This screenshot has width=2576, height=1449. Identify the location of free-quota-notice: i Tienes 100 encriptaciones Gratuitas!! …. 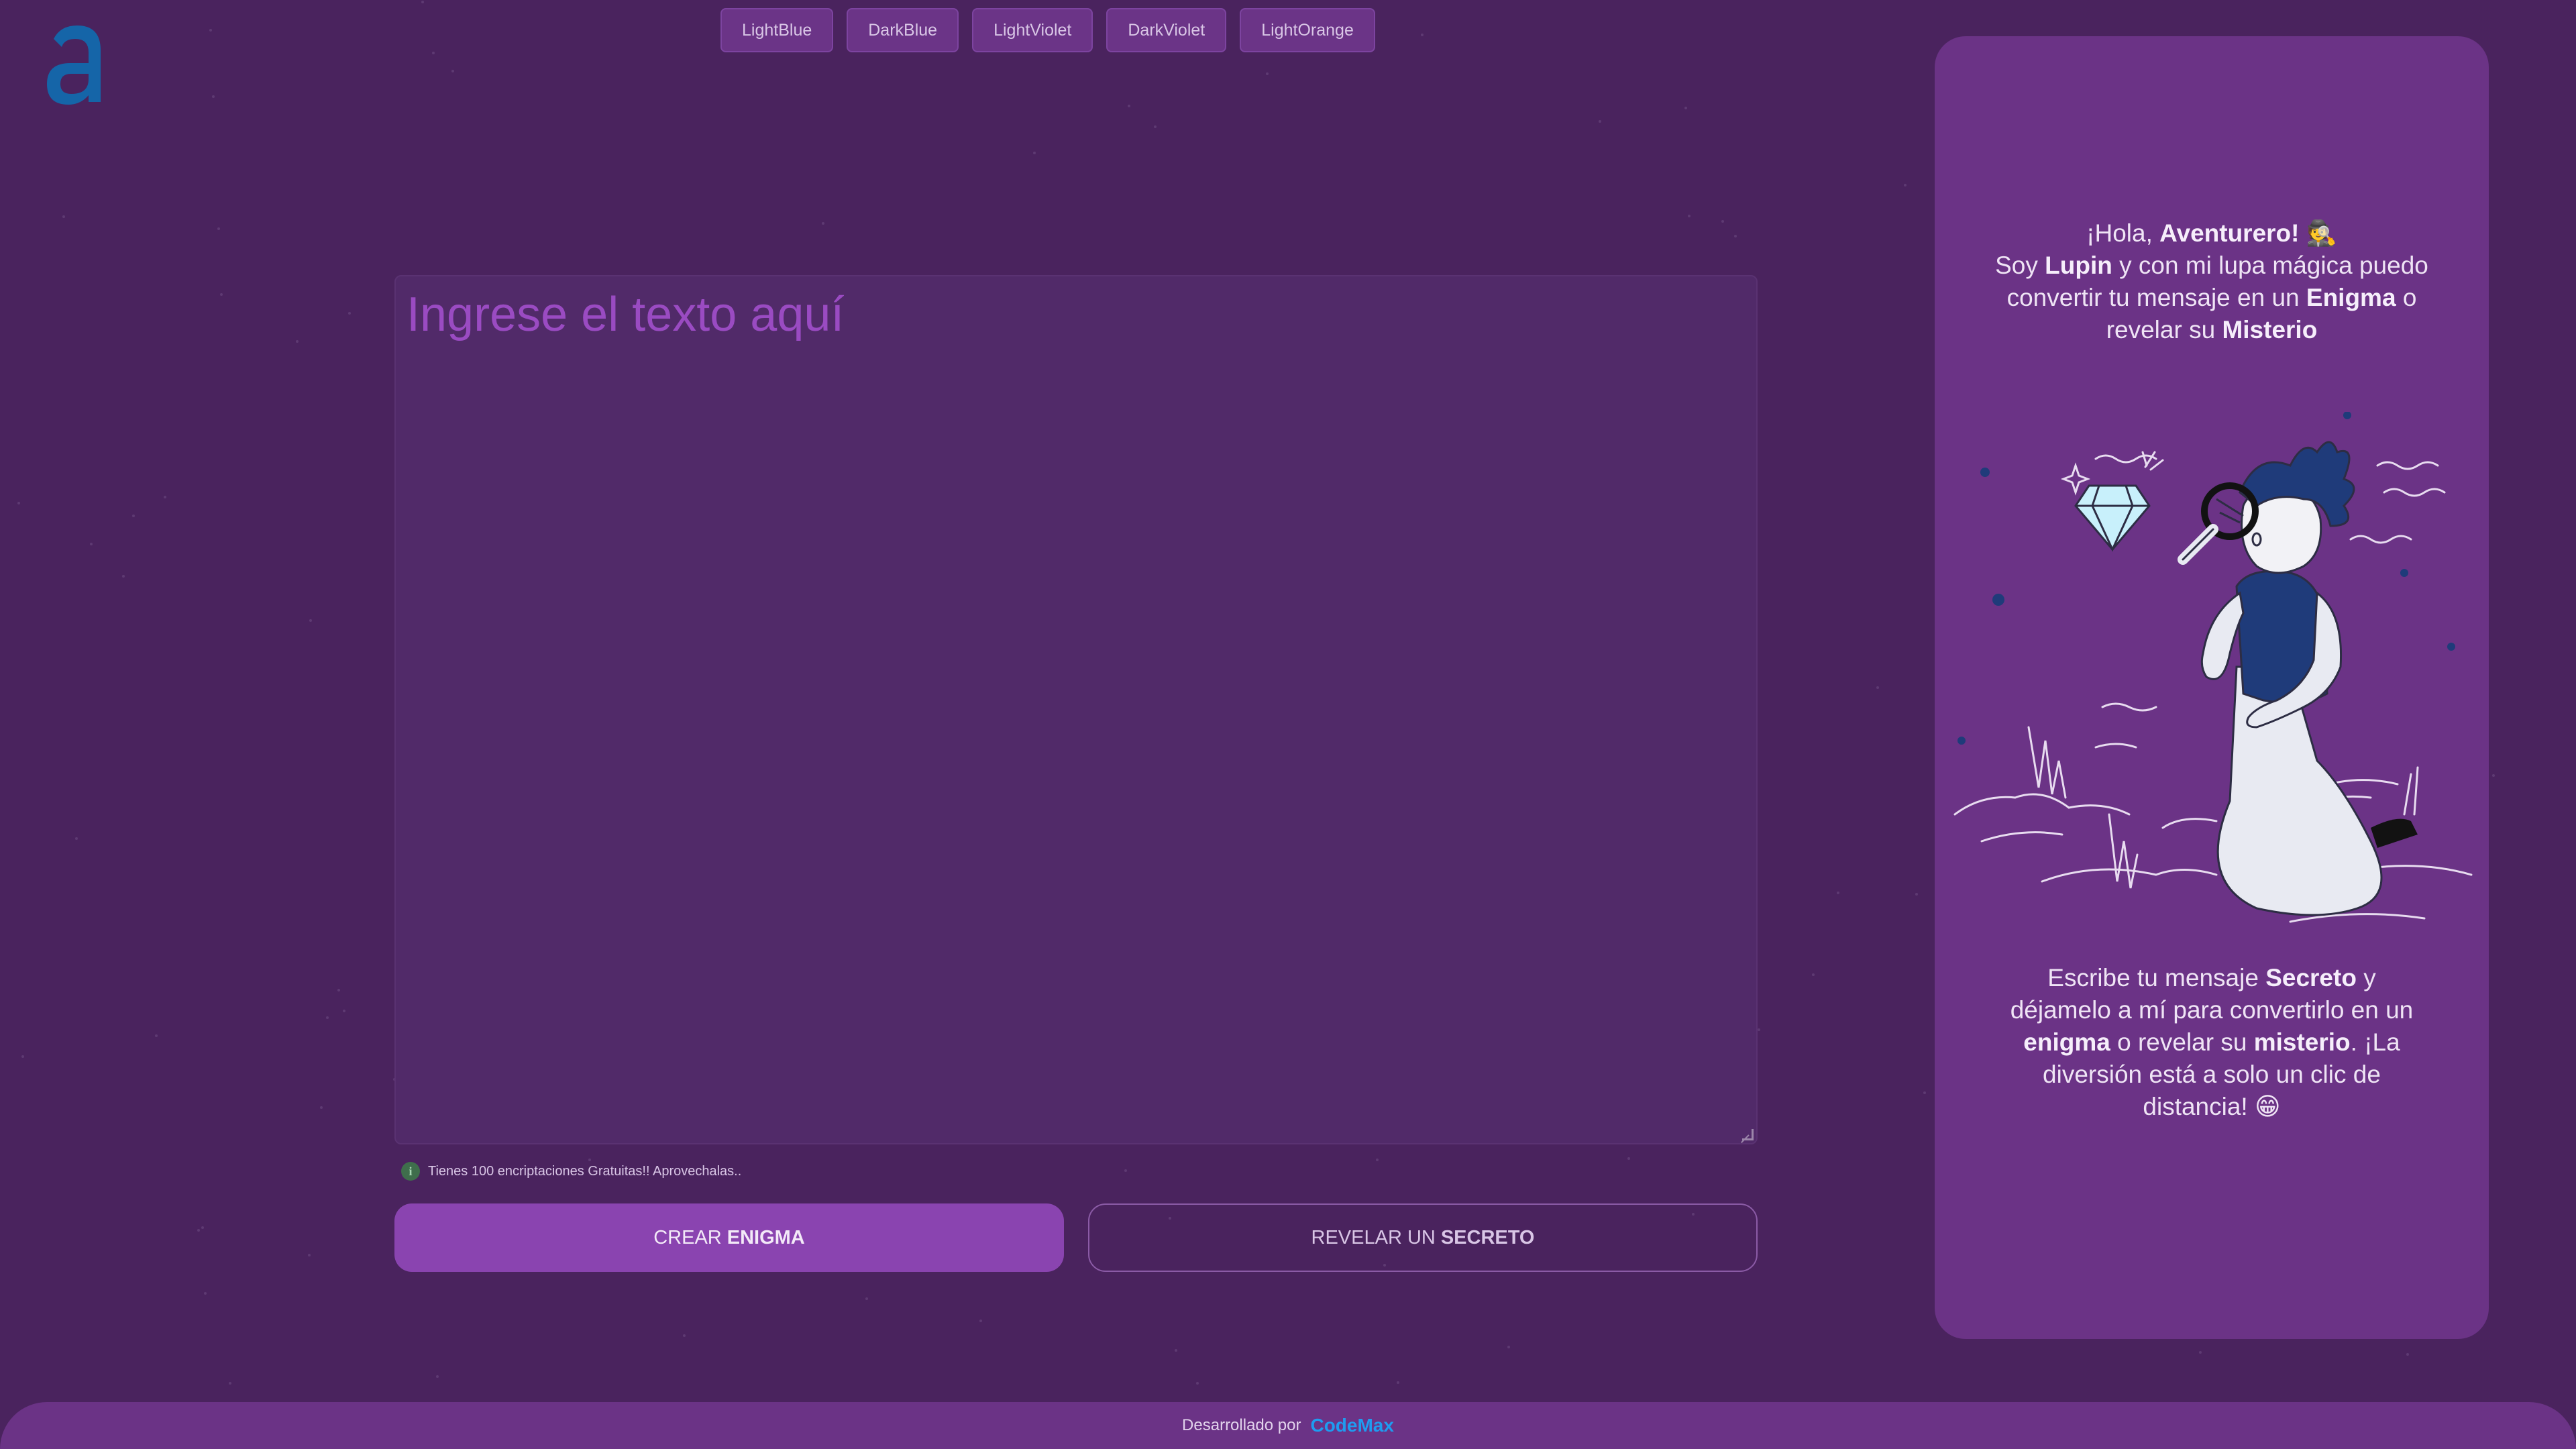
(571, 1171).